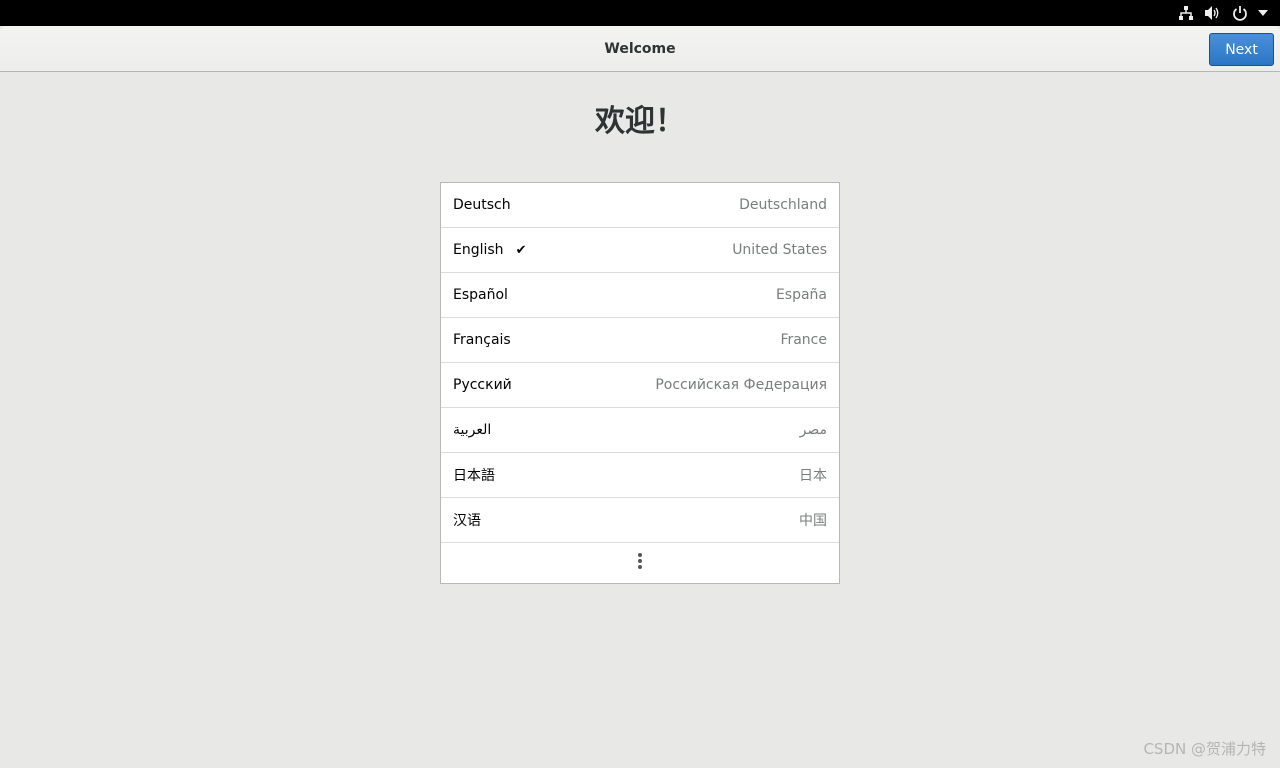  Describe the element at coordinates (478, 250) in the screenshot. I see `language-name: English` at that location.